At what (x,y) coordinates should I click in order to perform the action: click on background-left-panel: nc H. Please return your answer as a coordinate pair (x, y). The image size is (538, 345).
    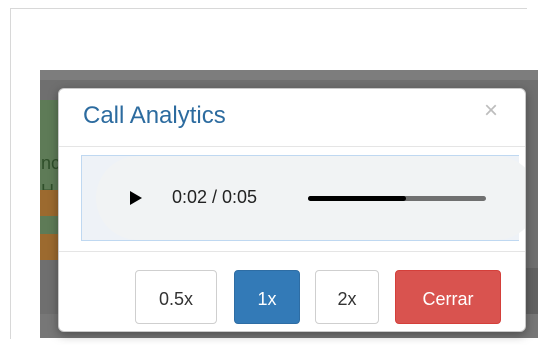
    Looking at the image, I should click on (50, 175).